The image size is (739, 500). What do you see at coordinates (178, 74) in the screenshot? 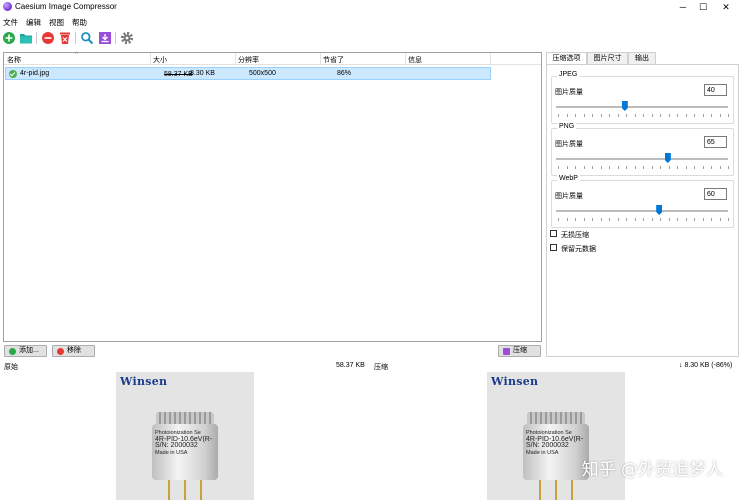
I see `original-size: 58.37 KB` at bounding box center [178, 74].